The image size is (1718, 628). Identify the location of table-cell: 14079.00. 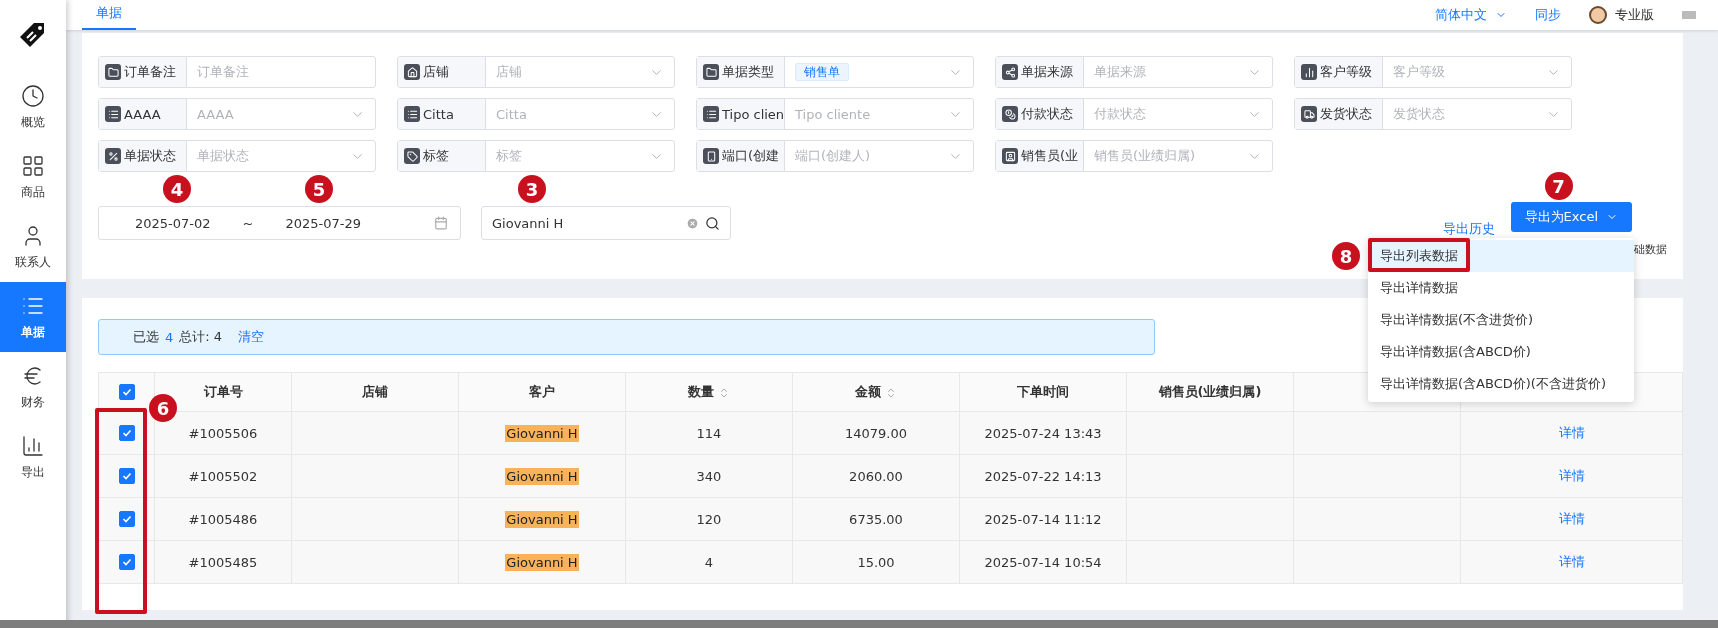
(876, 433).